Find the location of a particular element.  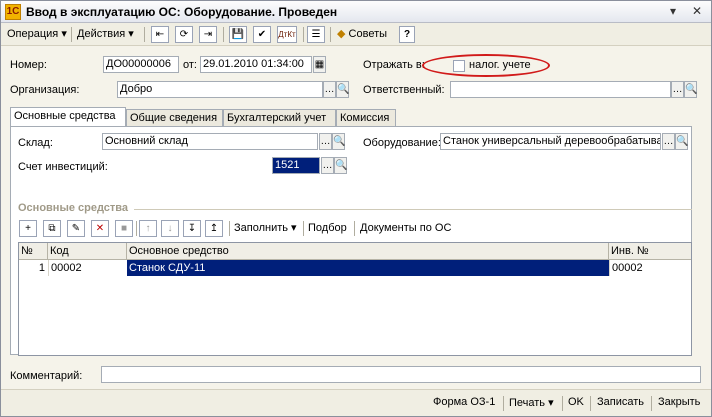

ok-button: OK is located at coordinates (576, 402).